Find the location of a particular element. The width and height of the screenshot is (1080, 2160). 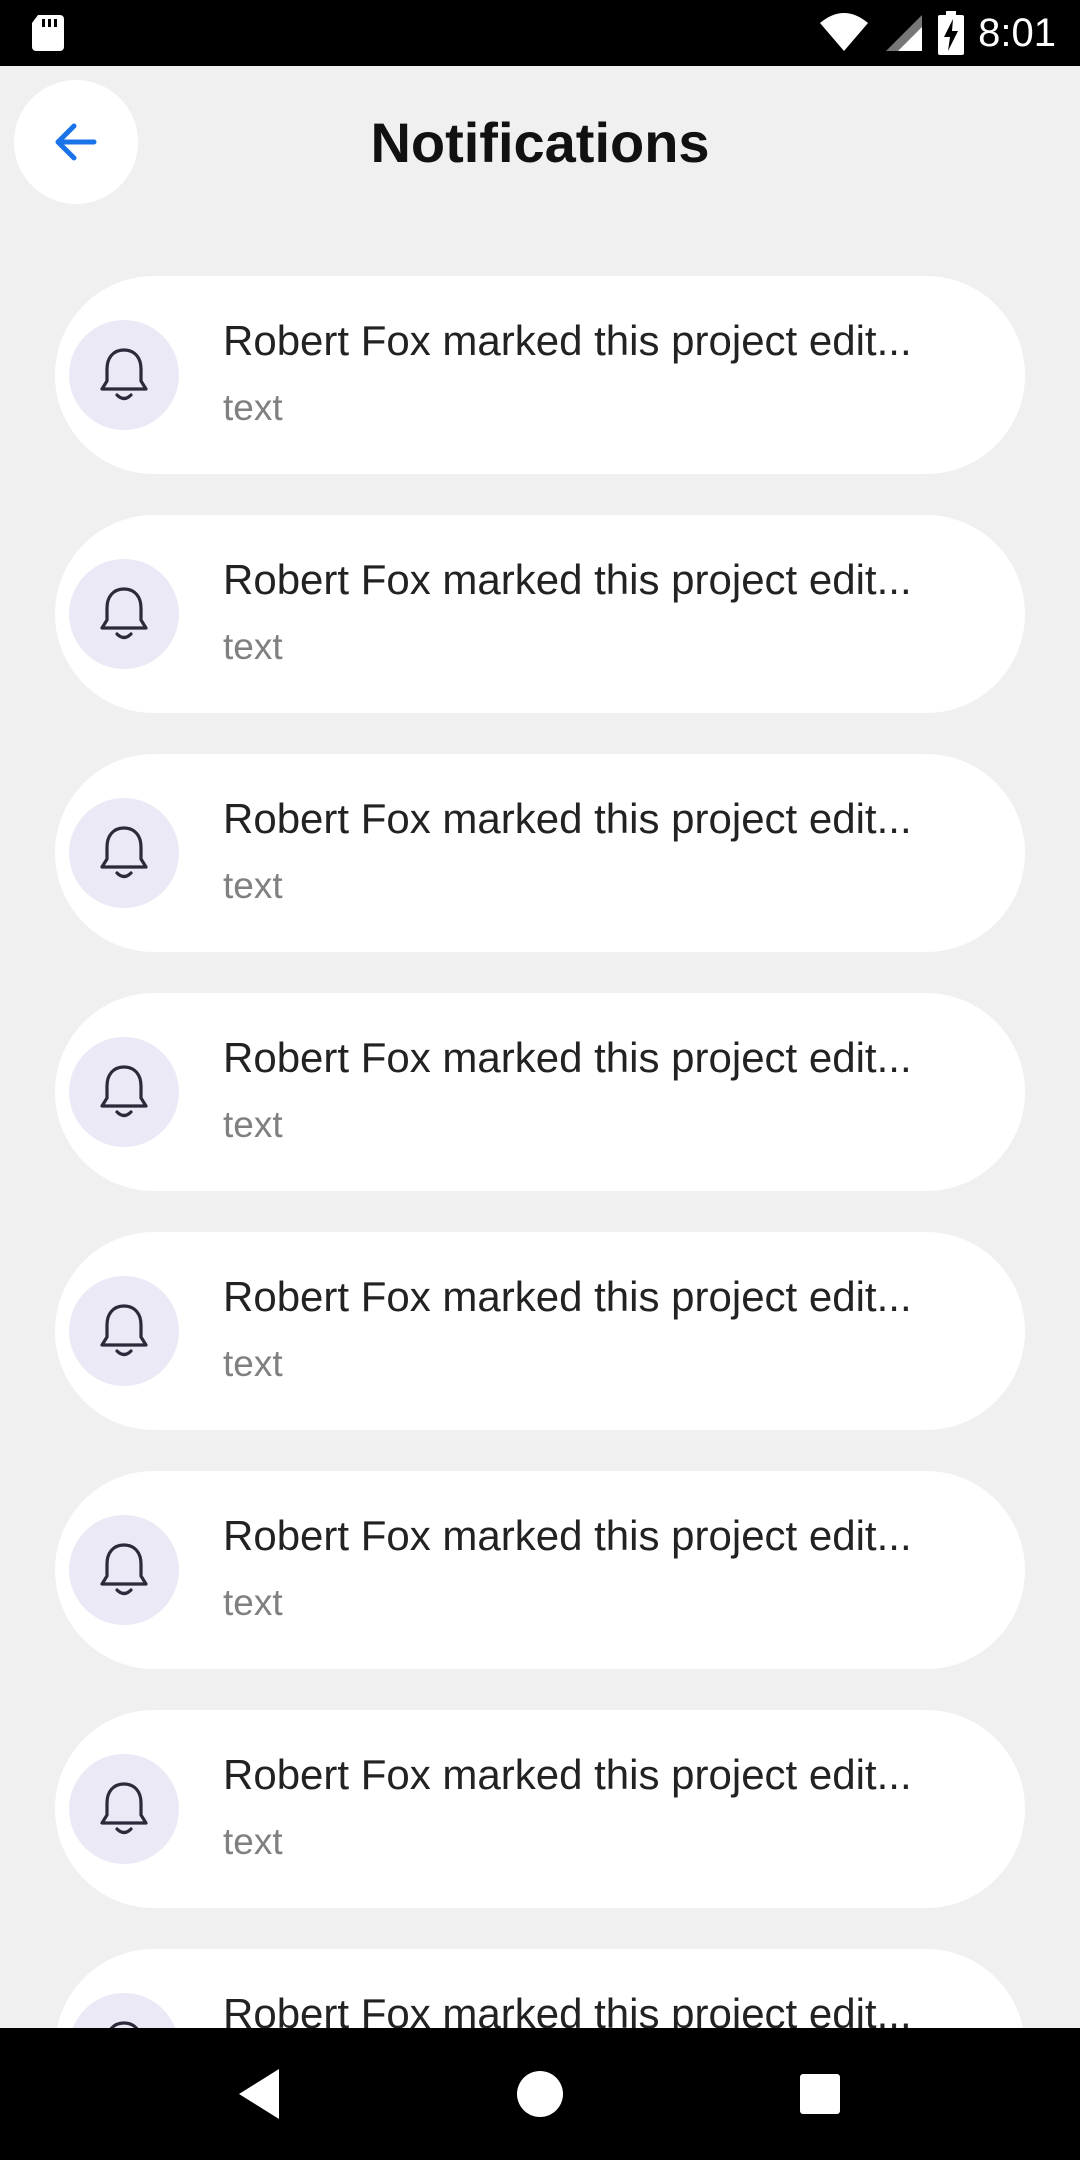

wifi-icon is located at coordinates (844, 32).